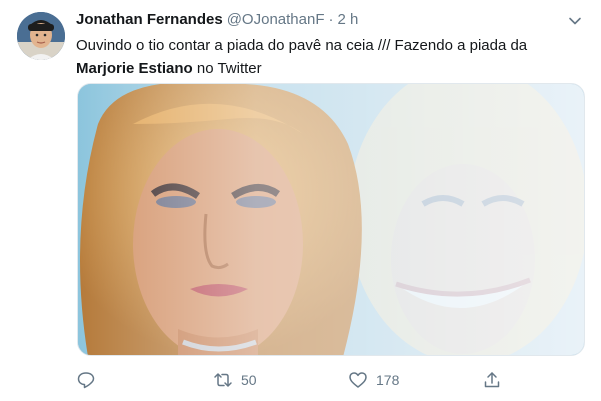  I want to click on like-count: 178, so click(388, 380).